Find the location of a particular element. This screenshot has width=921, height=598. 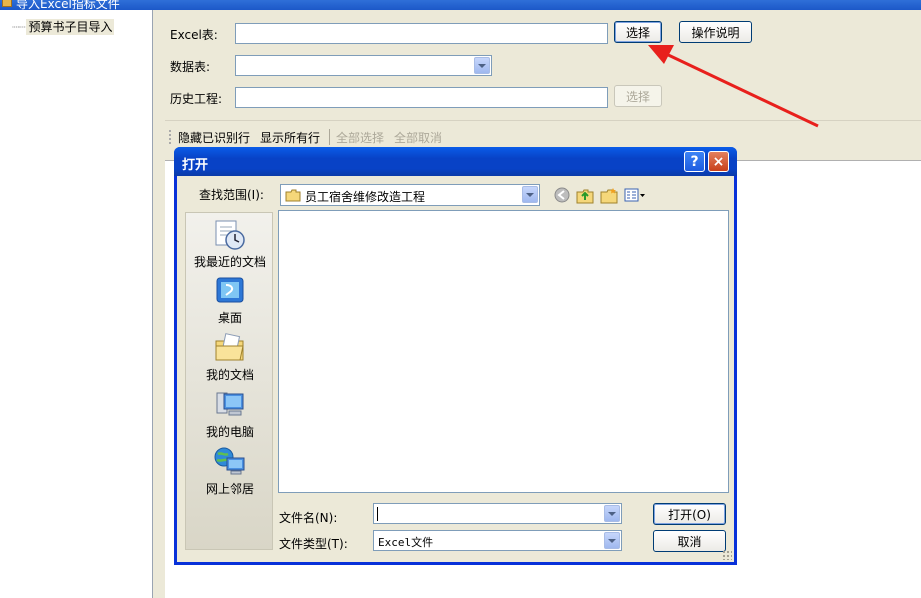

close-icon: × is located at coordinates (718, 161).